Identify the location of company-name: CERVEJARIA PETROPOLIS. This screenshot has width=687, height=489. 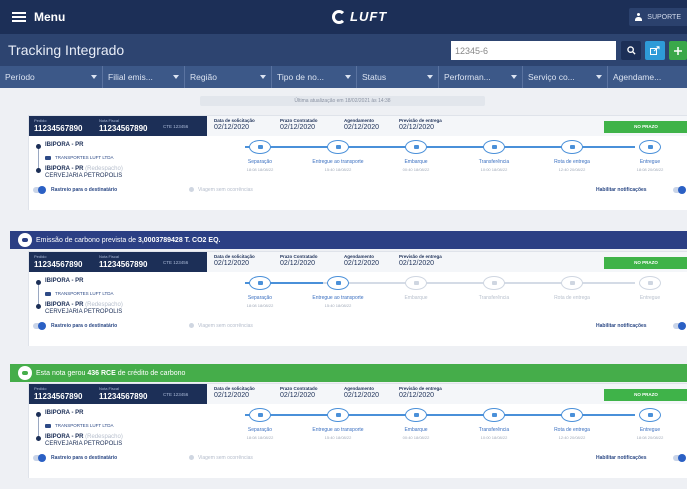
(84, 444).